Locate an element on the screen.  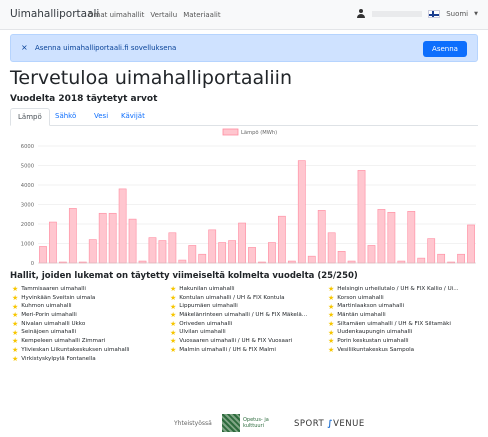
tab-vesi: Vesi is located at coordinates (101, 117).